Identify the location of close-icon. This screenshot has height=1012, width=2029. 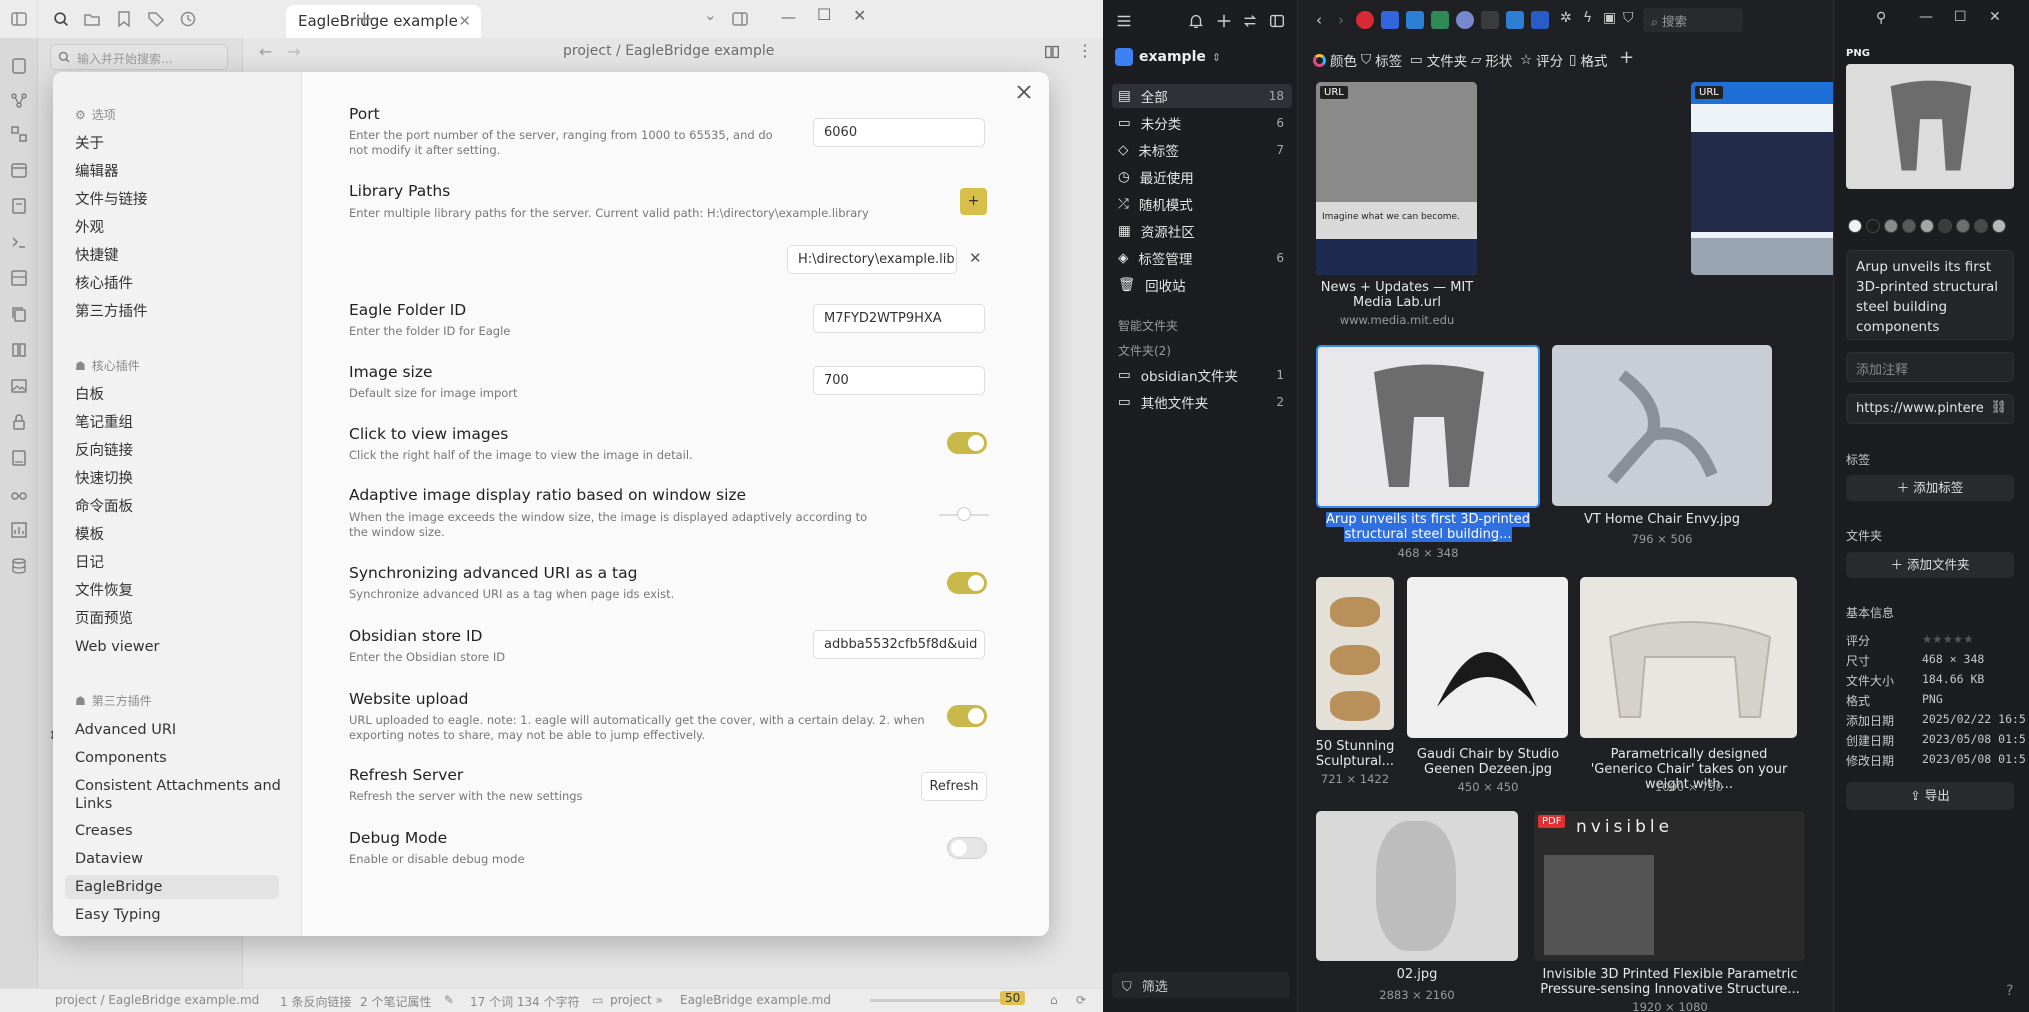
(1024, 92).